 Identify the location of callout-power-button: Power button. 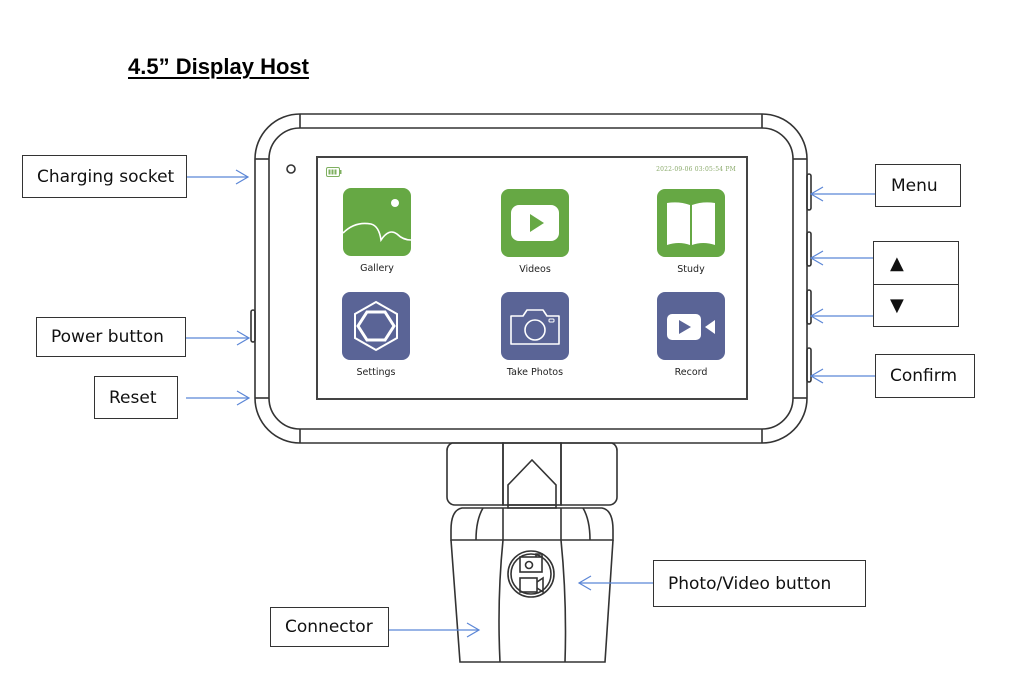
(111, 337).